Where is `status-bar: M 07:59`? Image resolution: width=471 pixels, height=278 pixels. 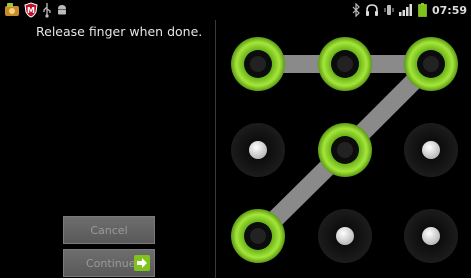 status-bar: M 07:59 is located at coordinates (235, 10).